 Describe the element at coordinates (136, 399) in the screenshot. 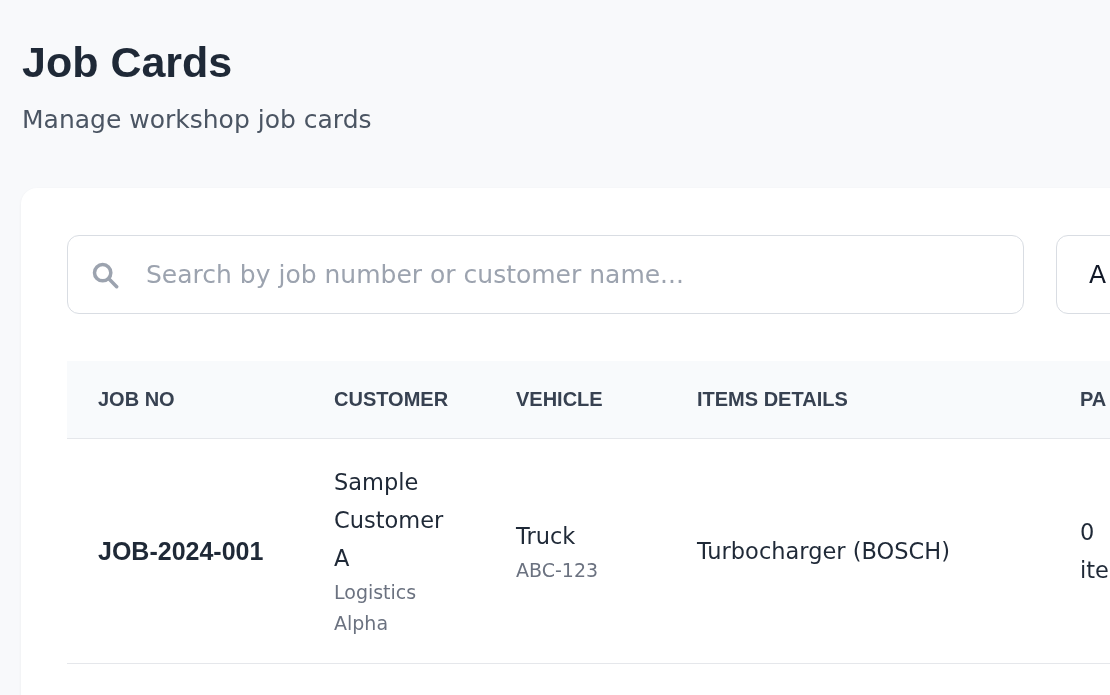

I see `column-header: JOB NO` at that location.